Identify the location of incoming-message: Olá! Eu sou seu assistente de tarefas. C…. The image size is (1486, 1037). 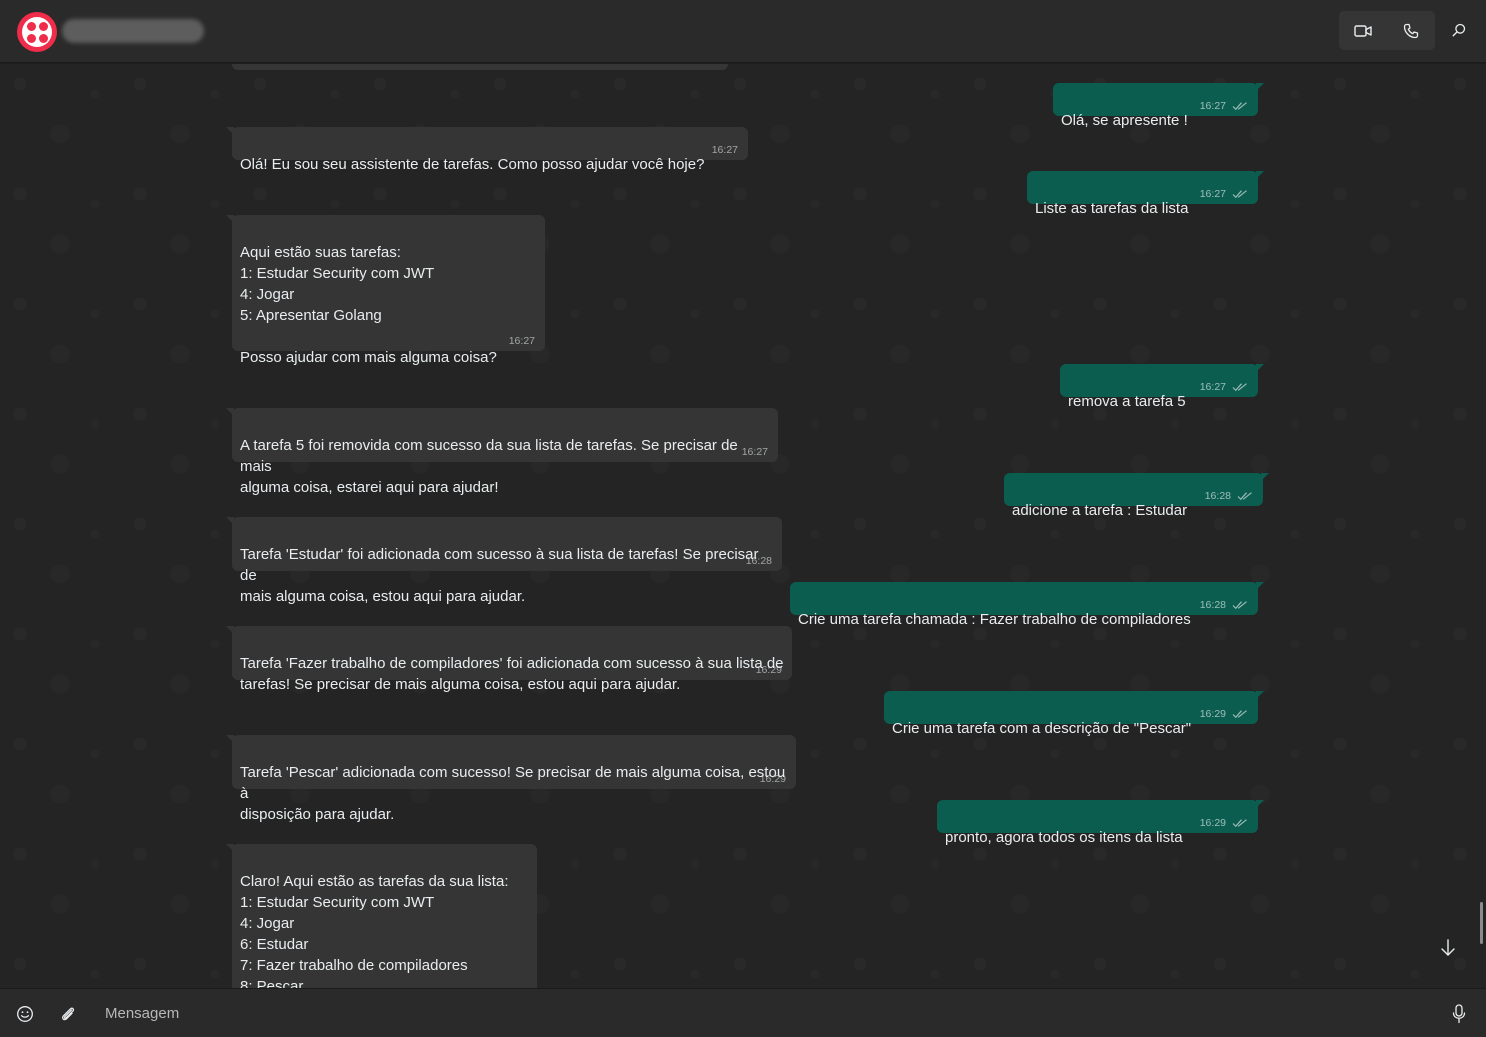
(487, 150).